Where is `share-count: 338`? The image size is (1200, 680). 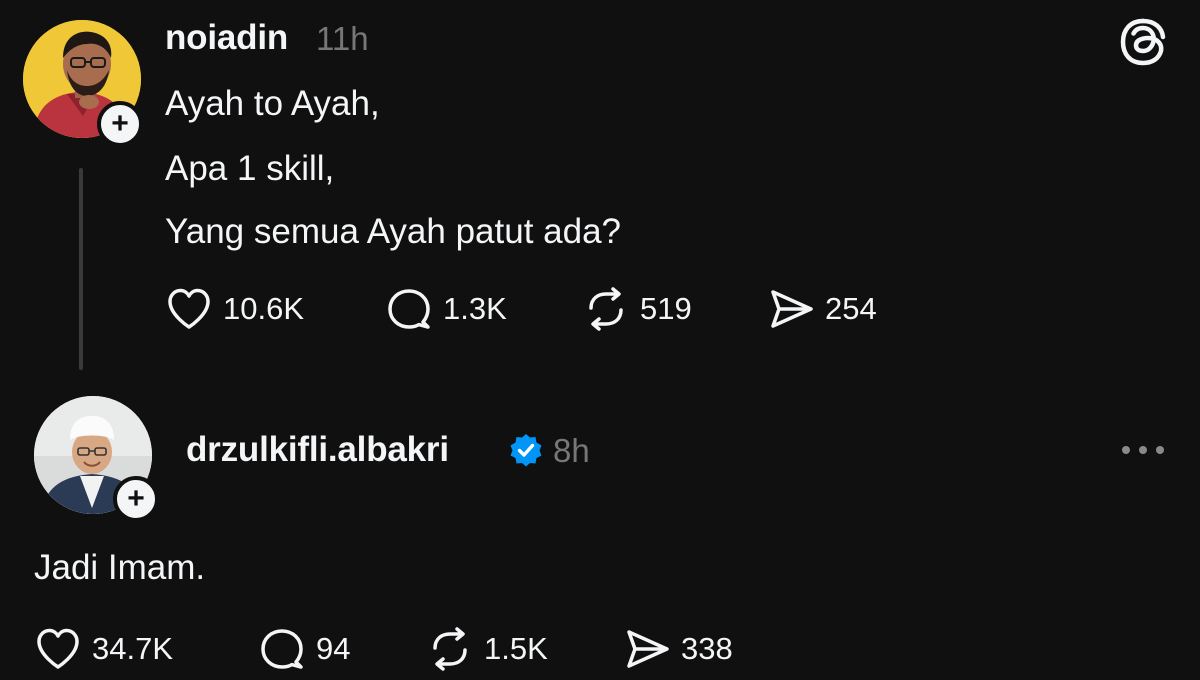
share-count: 338 is located at coordinates (707, 648).